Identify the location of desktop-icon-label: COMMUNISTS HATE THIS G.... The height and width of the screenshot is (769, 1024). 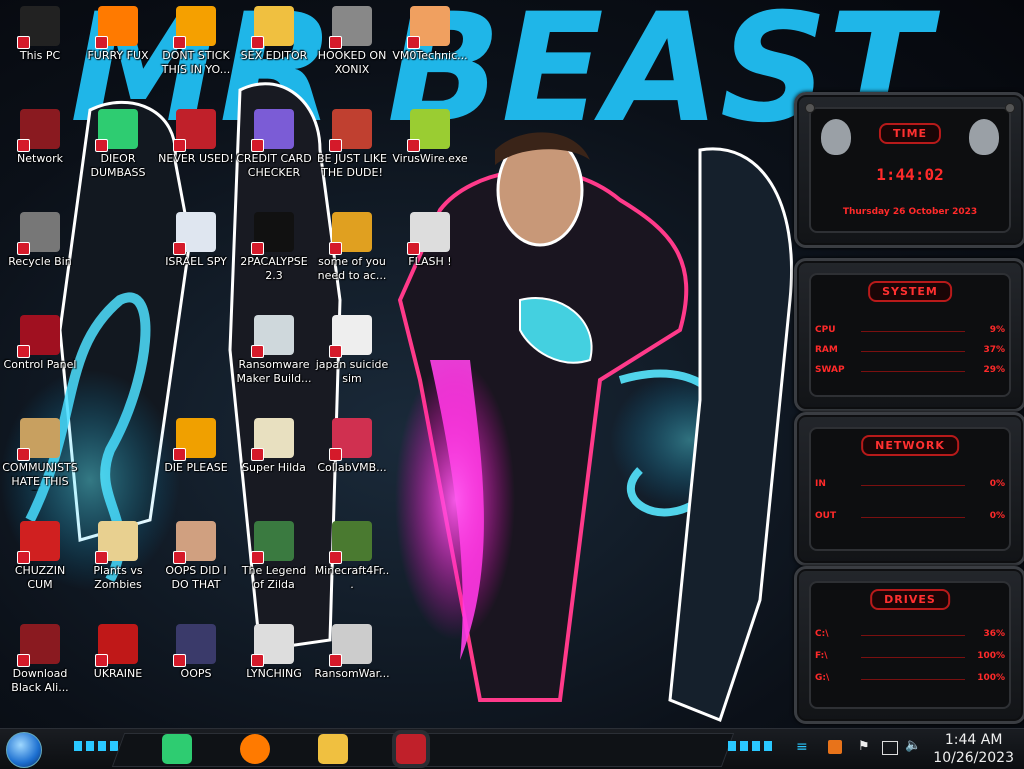
(40, 476).